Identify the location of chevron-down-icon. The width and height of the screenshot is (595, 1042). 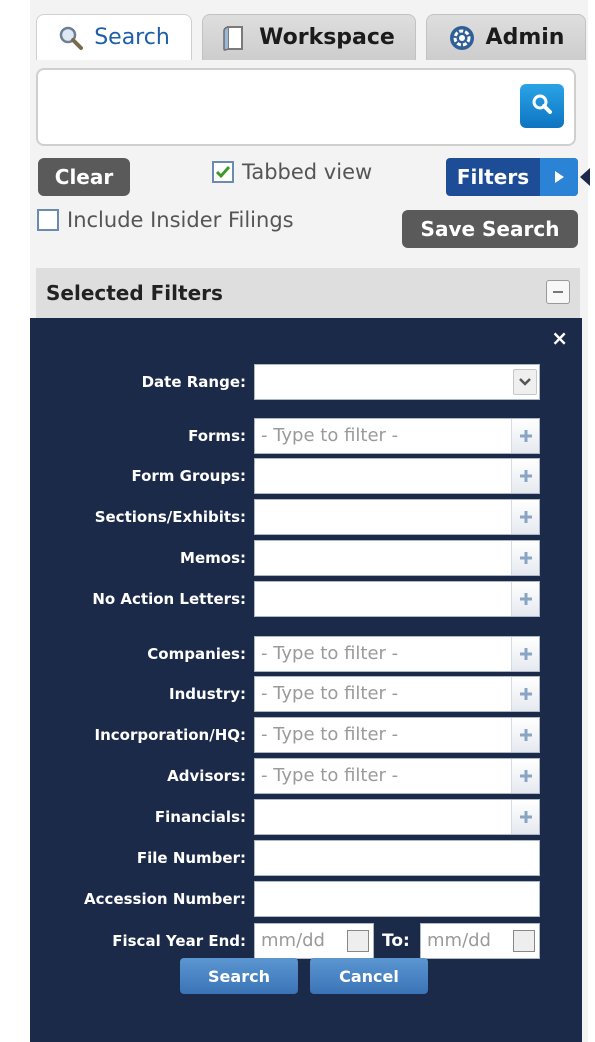
(525, 382).